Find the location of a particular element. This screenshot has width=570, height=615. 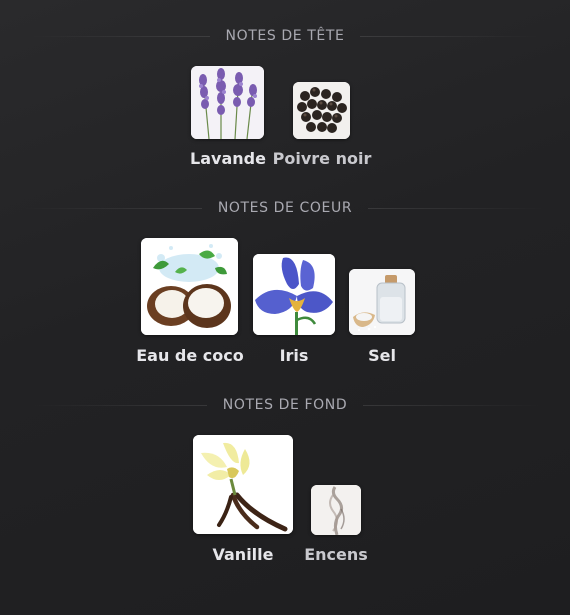

section-heading-base-notes: NOTES DE FOND is located at coordinates (285, 405).